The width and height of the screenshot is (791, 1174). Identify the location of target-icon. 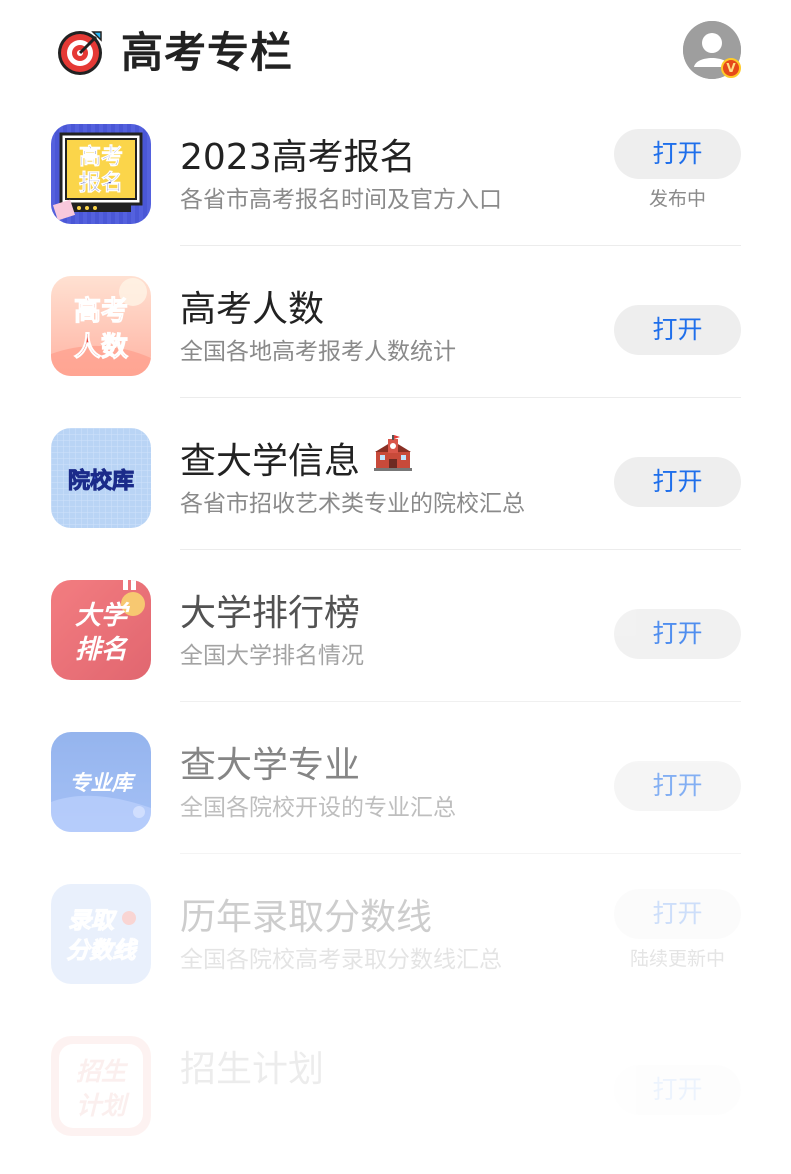
(80, 53).